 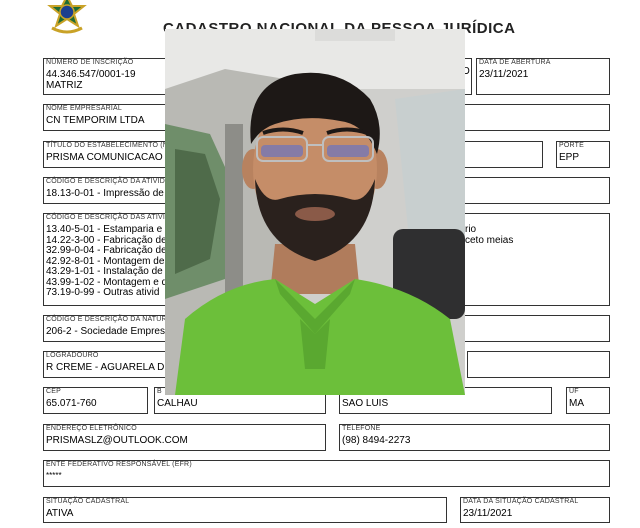 I want to click on efr-label: ENTE FEDERATIVO RESPONSÁVEL (EFR), so click(x=119, y=464).